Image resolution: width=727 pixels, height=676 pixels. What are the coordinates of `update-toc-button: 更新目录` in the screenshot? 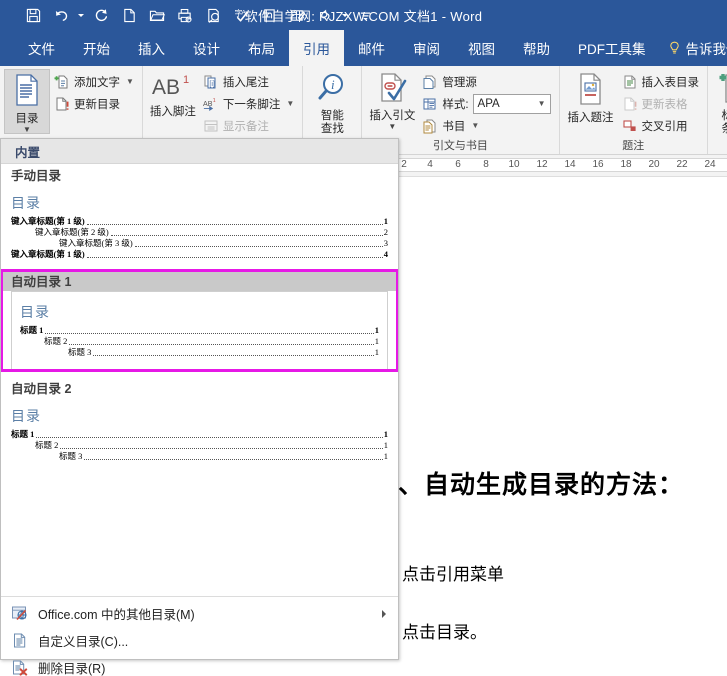 It's located at (94, 103).